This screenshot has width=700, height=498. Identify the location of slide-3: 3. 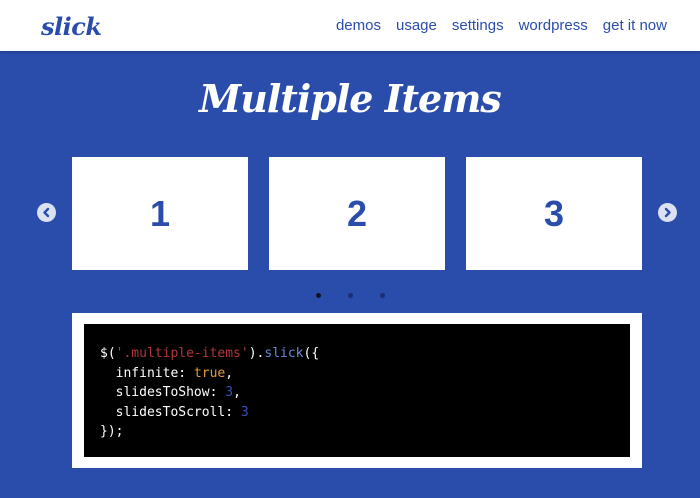
(554, 213).